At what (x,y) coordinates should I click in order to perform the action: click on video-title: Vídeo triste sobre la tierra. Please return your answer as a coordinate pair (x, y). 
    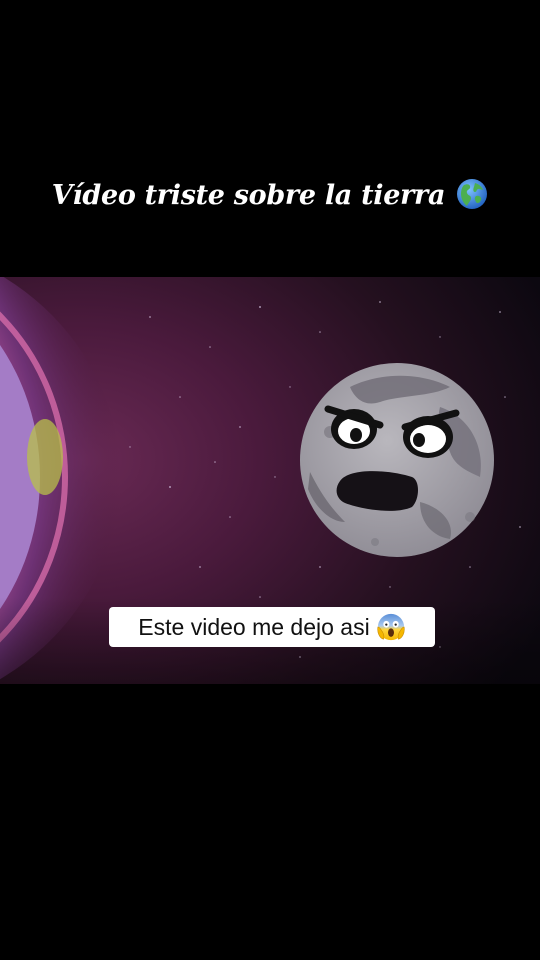
    Looking at the image, I should click on (248, 195).